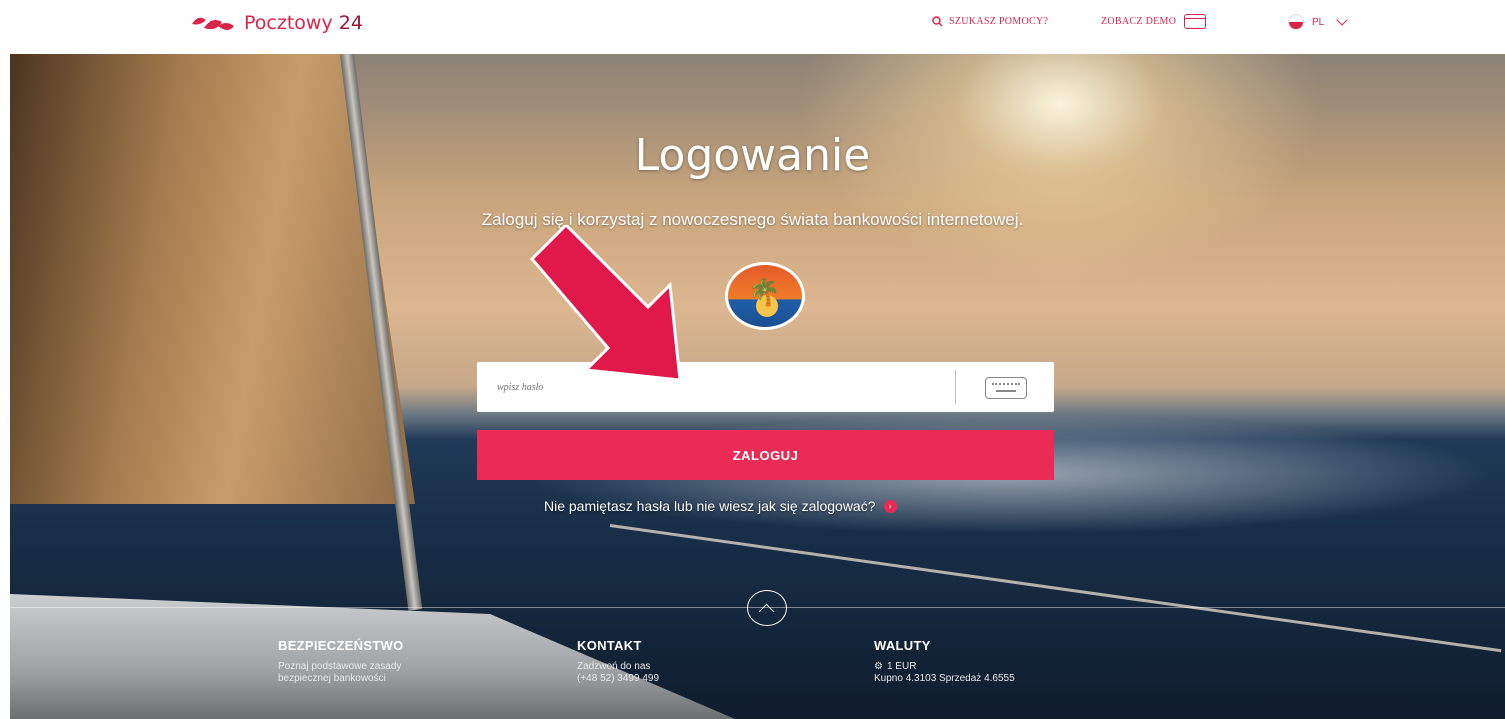 Image resolution: width=1505 pixels, height=719 pixels. Describe the element at coordinates (901, 666) in the screenshot. I see `currency-unit: 1 EUR` at that location.